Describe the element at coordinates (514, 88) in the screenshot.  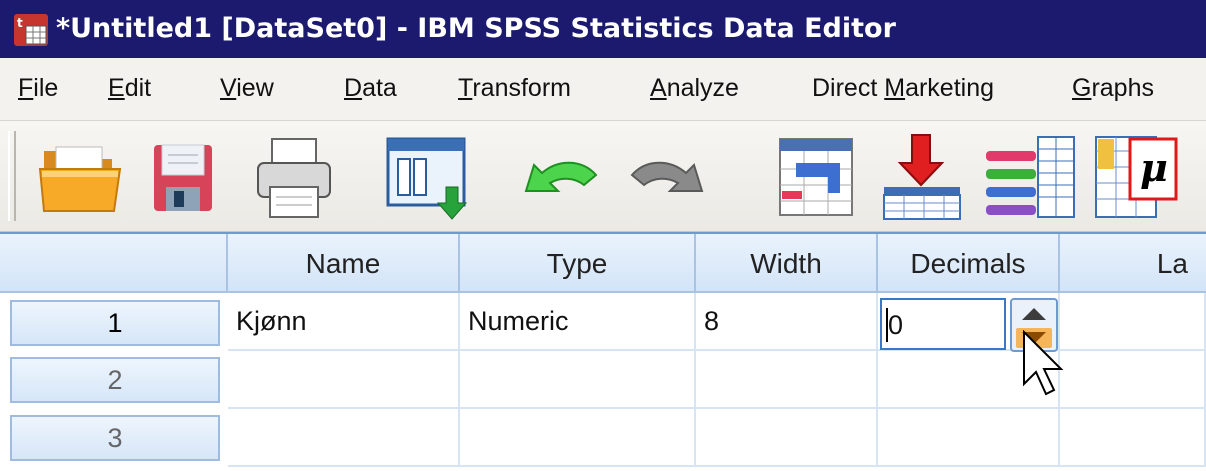
I see `menu-transform: Transform` at that location.